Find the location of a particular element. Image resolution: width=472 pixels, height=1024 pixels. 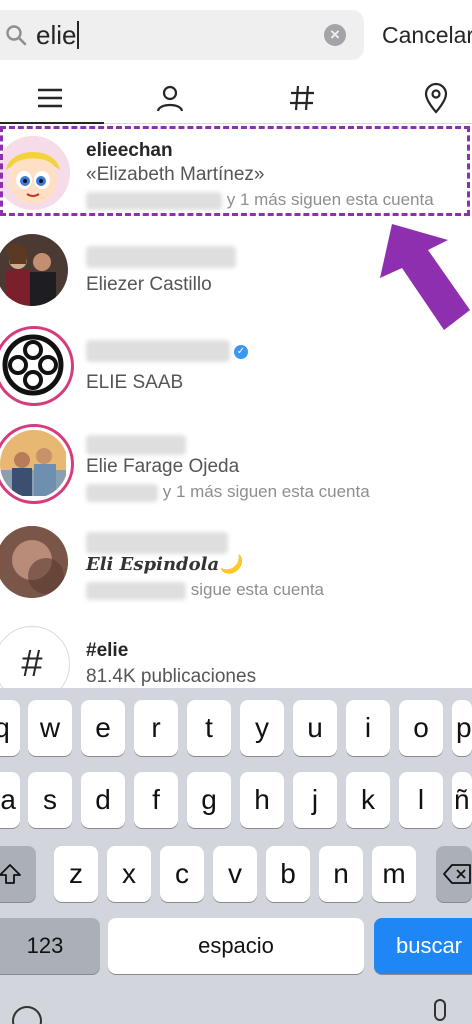

blurred-photo-avatar-icon is located at coordinates (34, 562).